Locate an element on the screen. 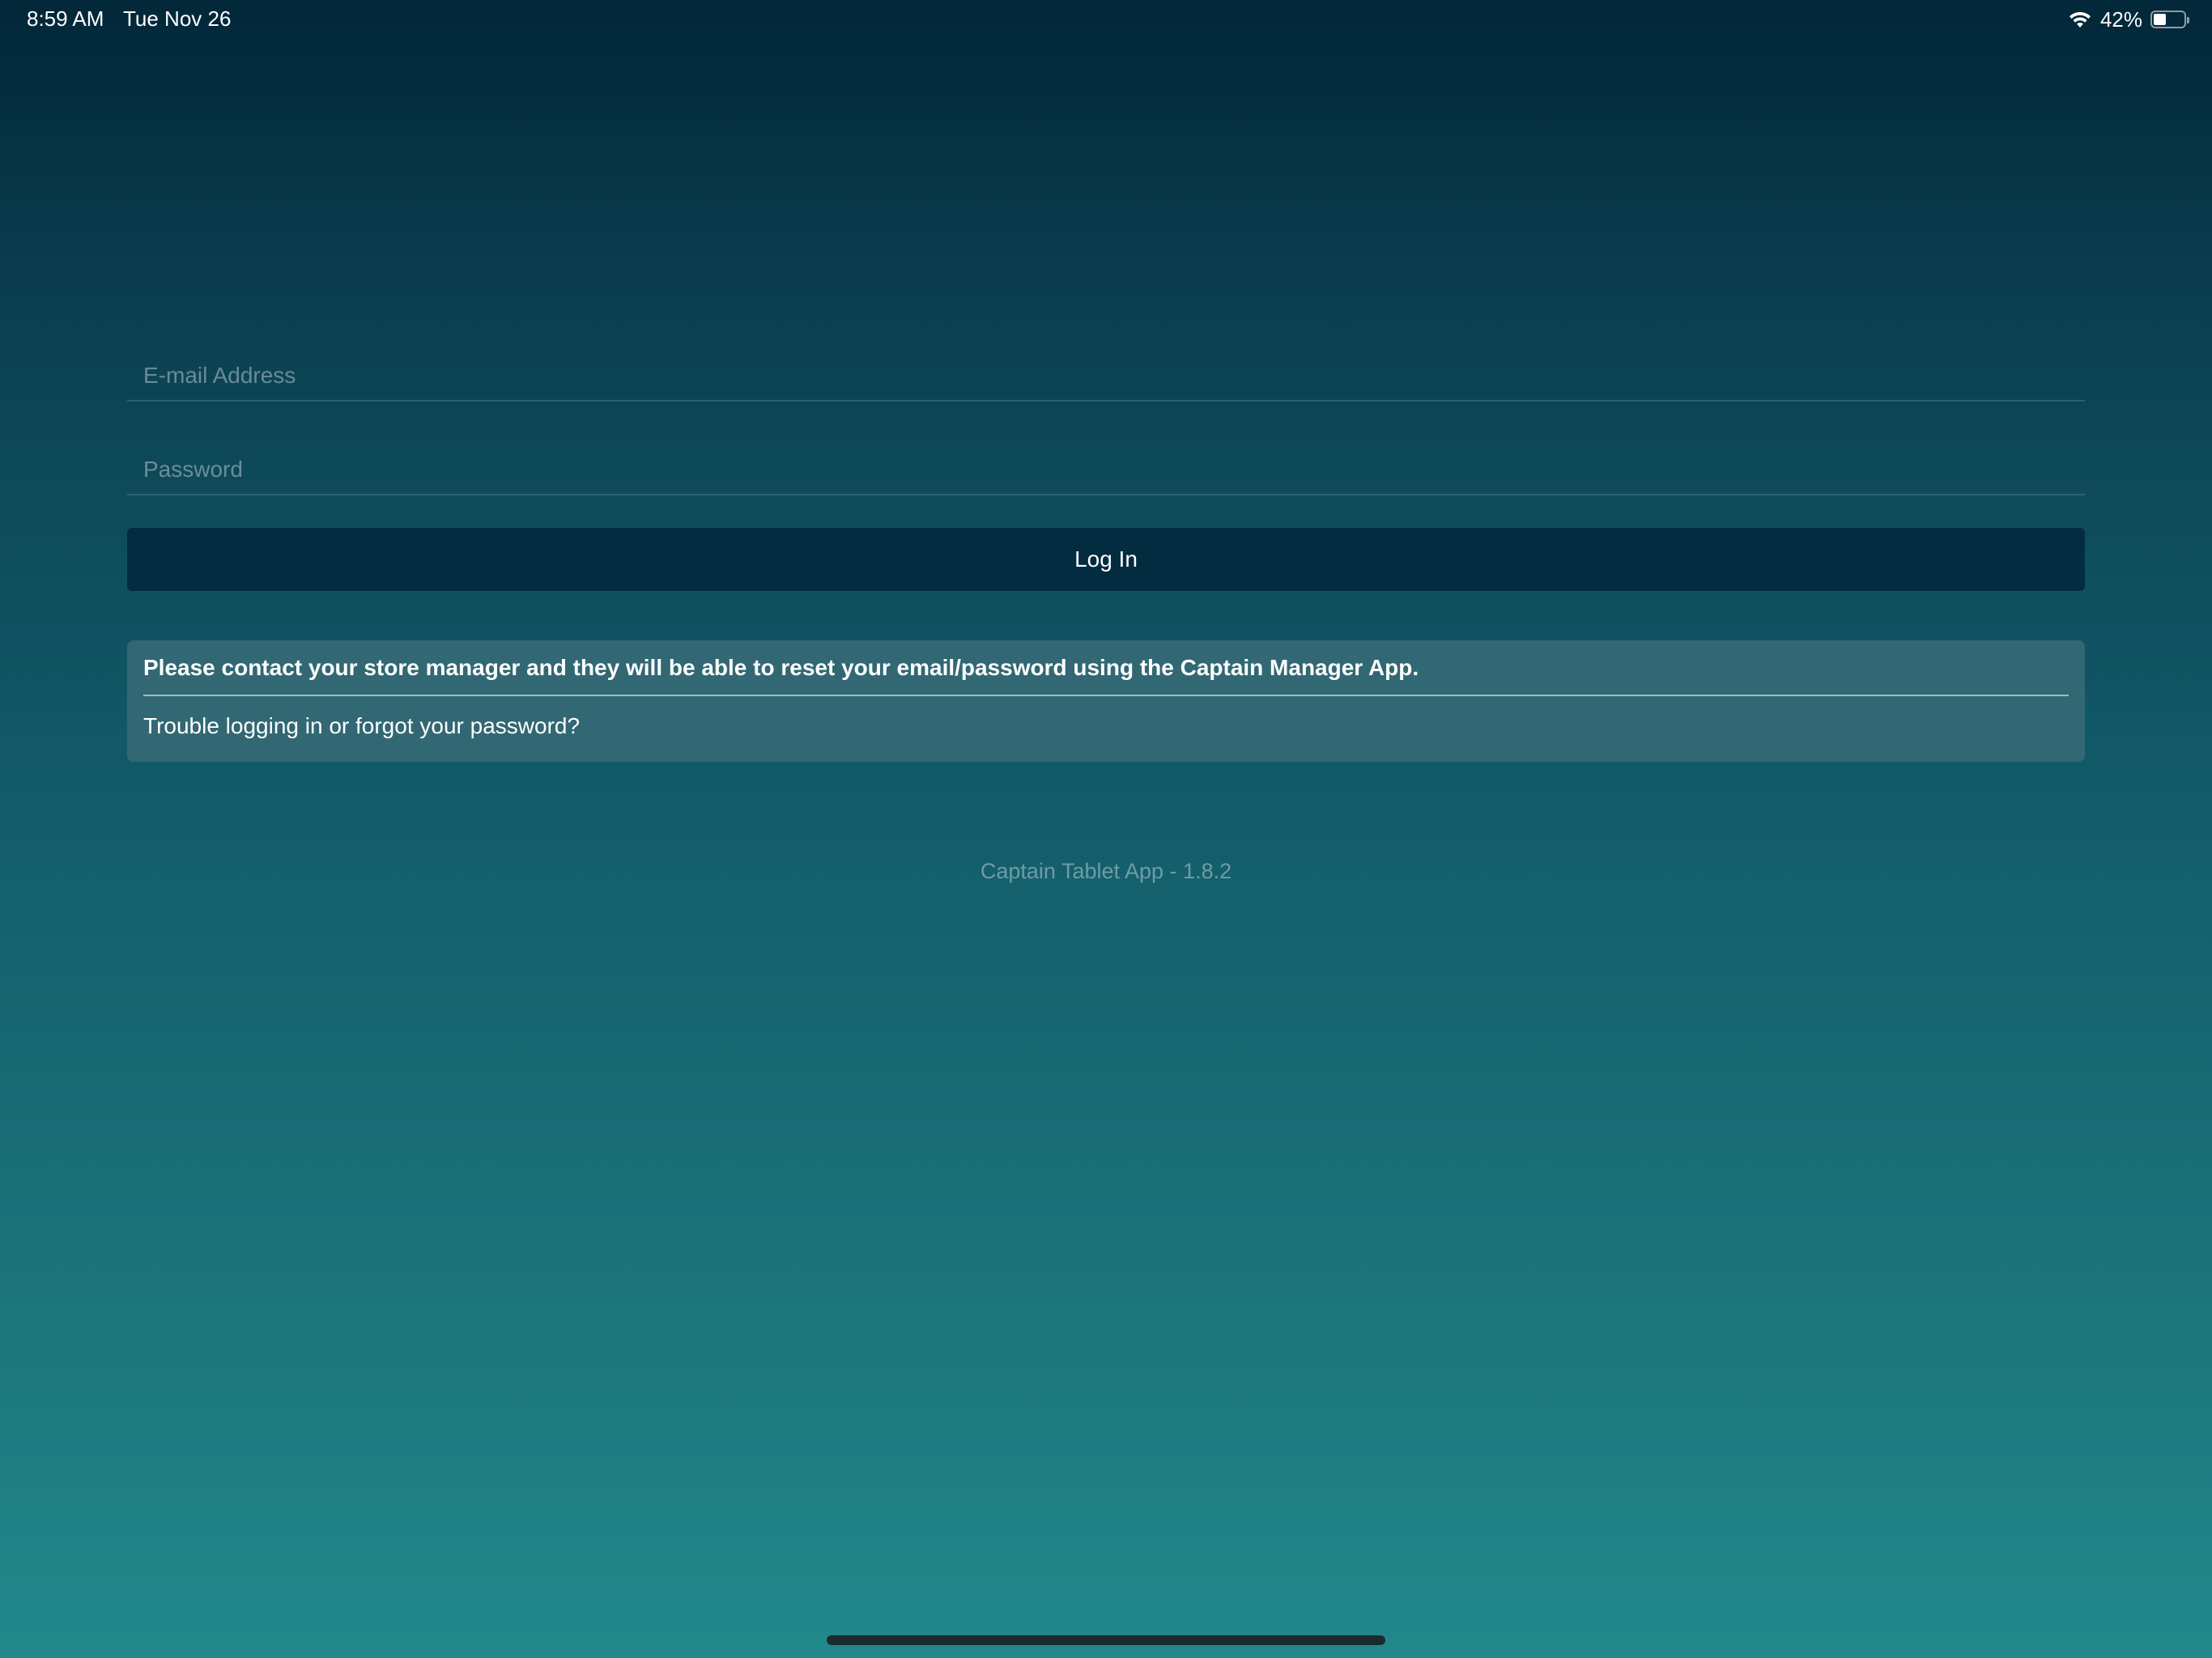 Image resolution: width=2212 pixels, height=1658 pixels. help-divider is located at coordinates (1106, 695).